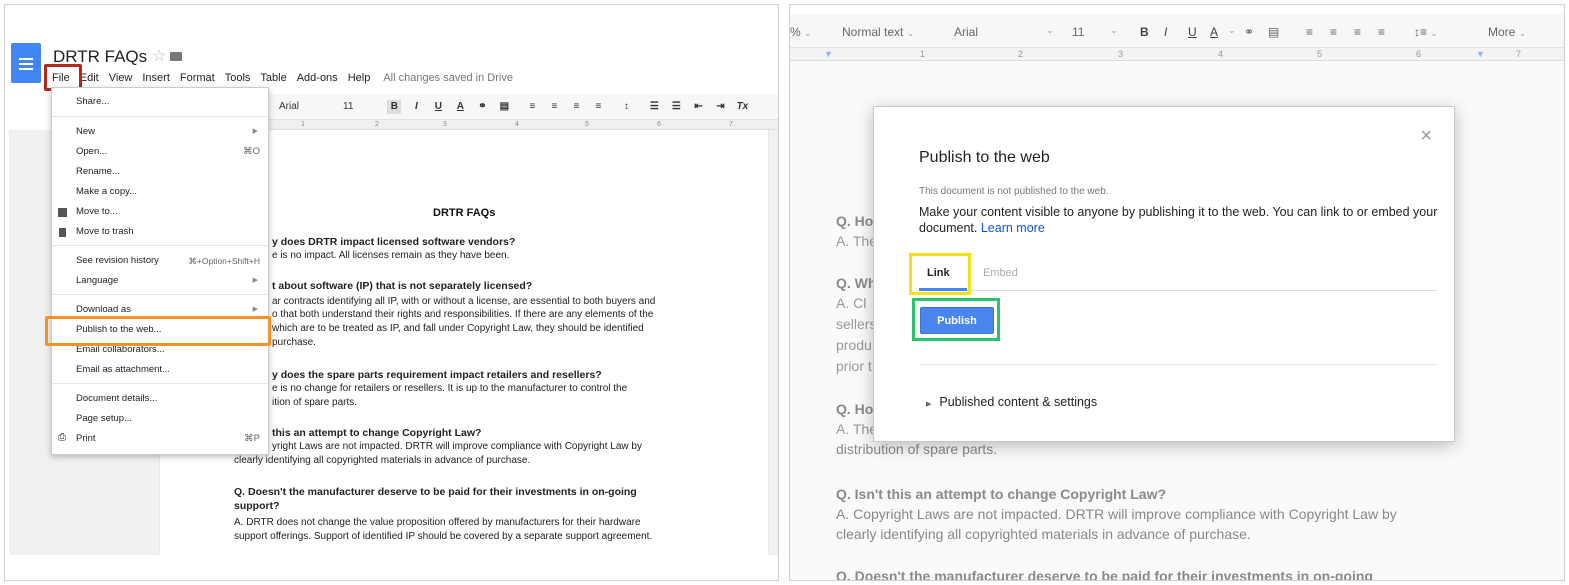  What do you see at coordinates (1011, 402) in the screenshot?
I see `published-settings-toggle: ▶ Published content & settings` at bounding box center [1011, 402].